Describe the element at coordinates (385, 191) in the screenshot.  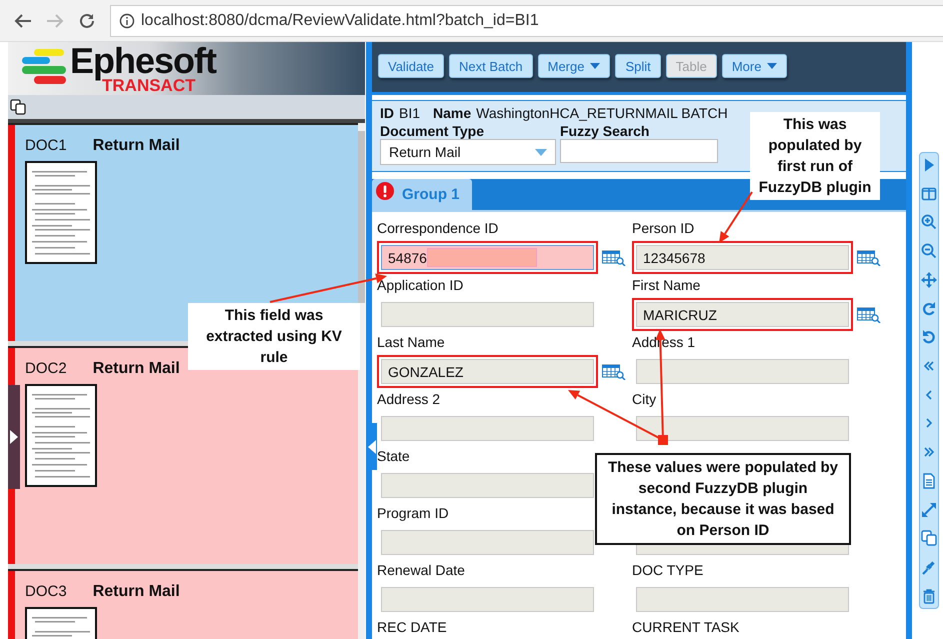
I see `error-icon` at that location.